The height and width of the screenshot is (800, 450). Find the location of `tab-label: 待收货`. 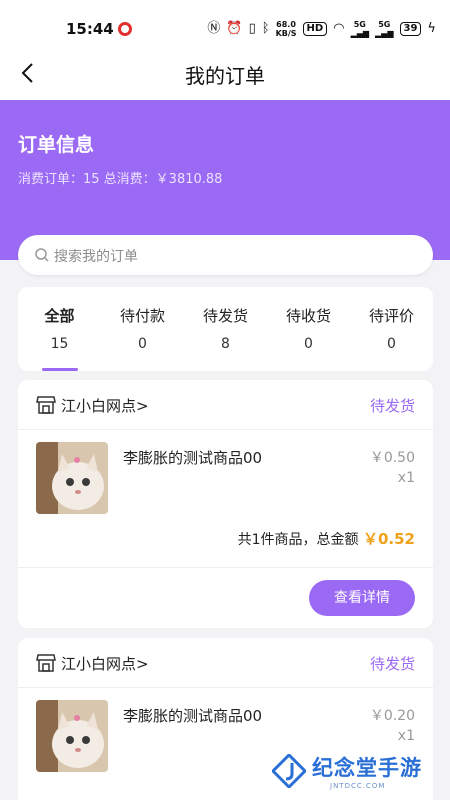

tab-label: 待收货 is located at coordinates (308, 316).